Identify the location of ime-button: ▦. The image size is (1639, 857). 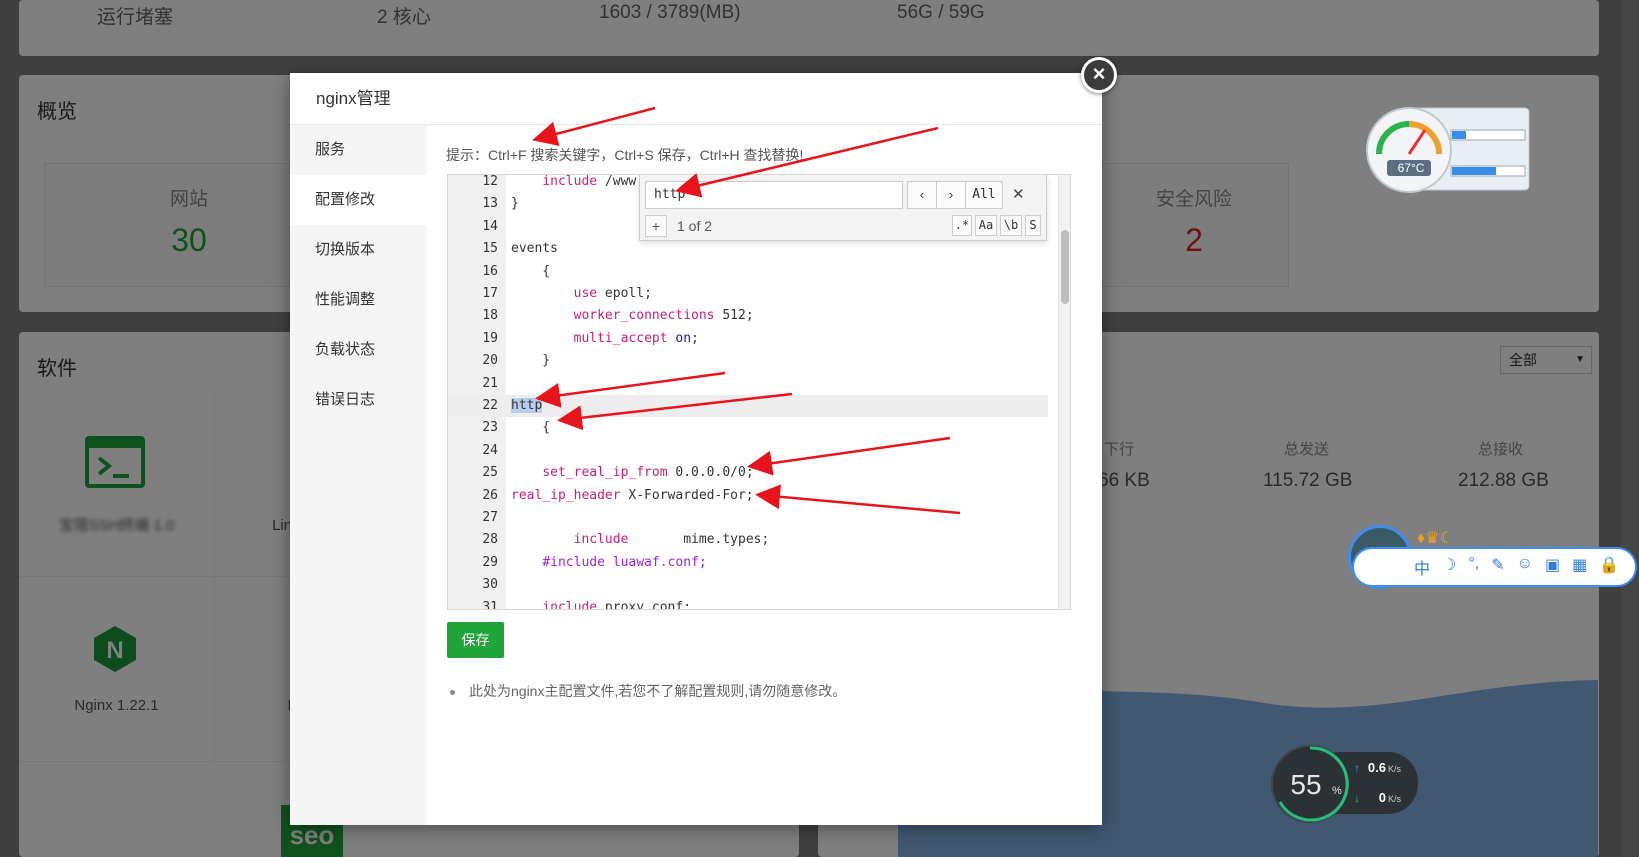
(1579, 567).